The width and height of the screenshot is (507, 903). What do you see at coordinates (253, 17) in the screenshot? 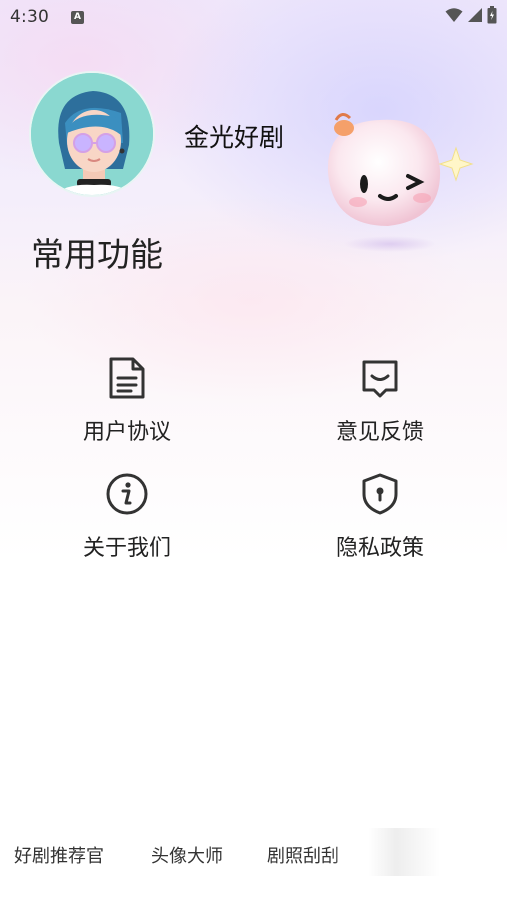
I see `status-bar: 4:30 A` at bounding box center [253, 17].